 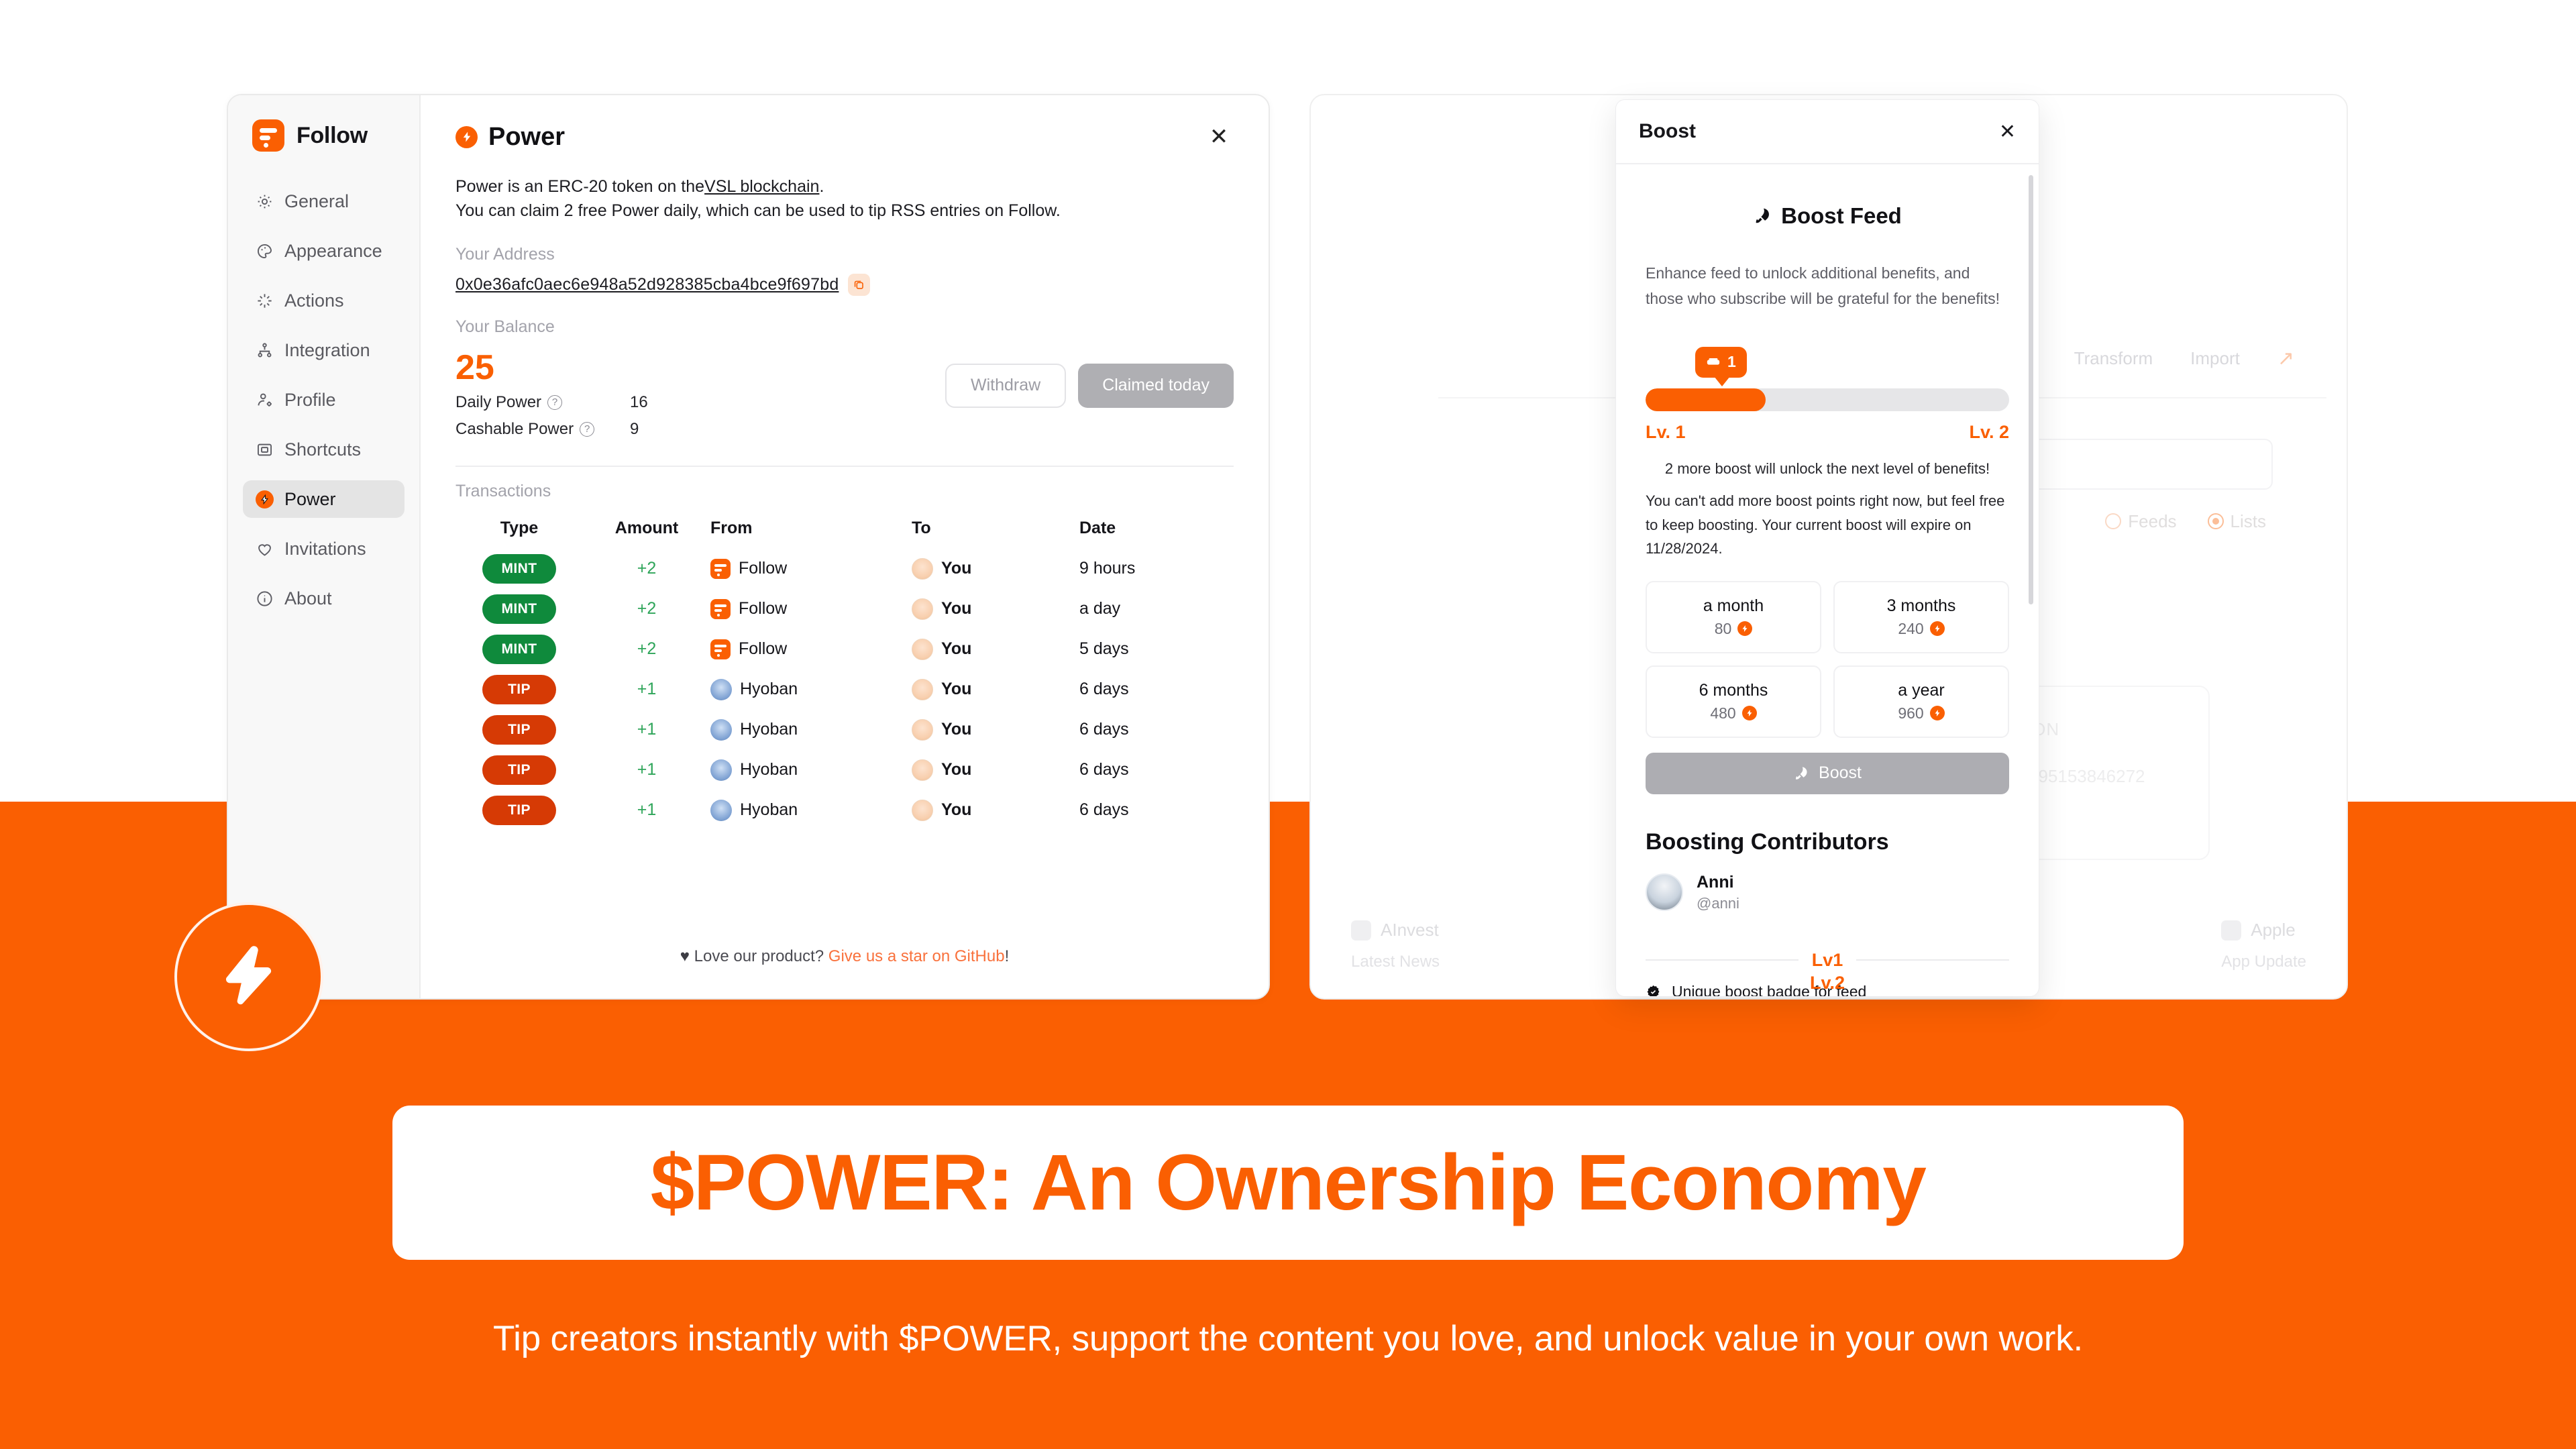 What do you see at coordinates (2184, 358) in the screenshot?
I see `background-toolbar: Transform Import ↗` at bounding box center [2184, 358].